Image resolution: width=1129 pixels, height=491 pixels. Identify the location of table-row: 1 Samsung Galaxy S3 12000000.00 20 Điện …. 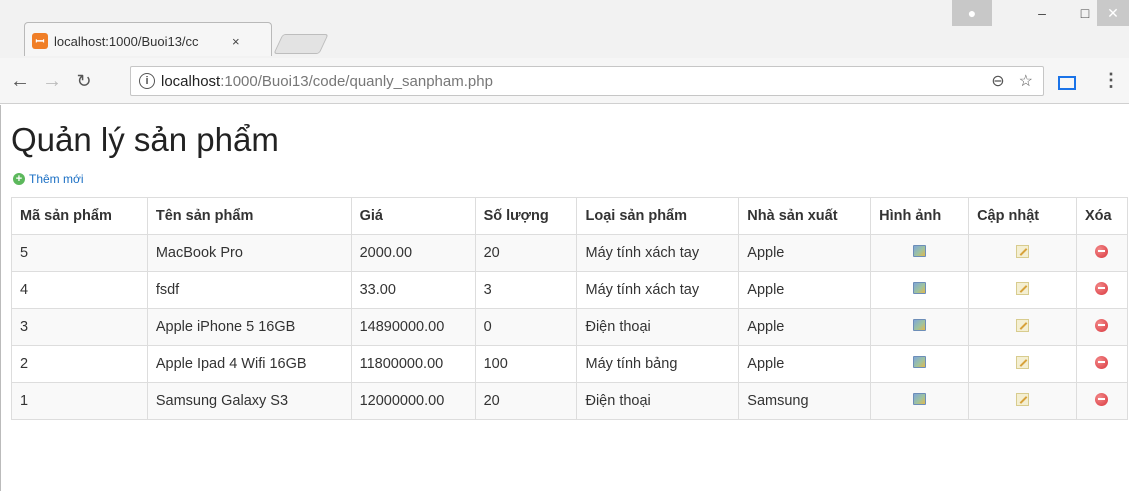
(570, 401).